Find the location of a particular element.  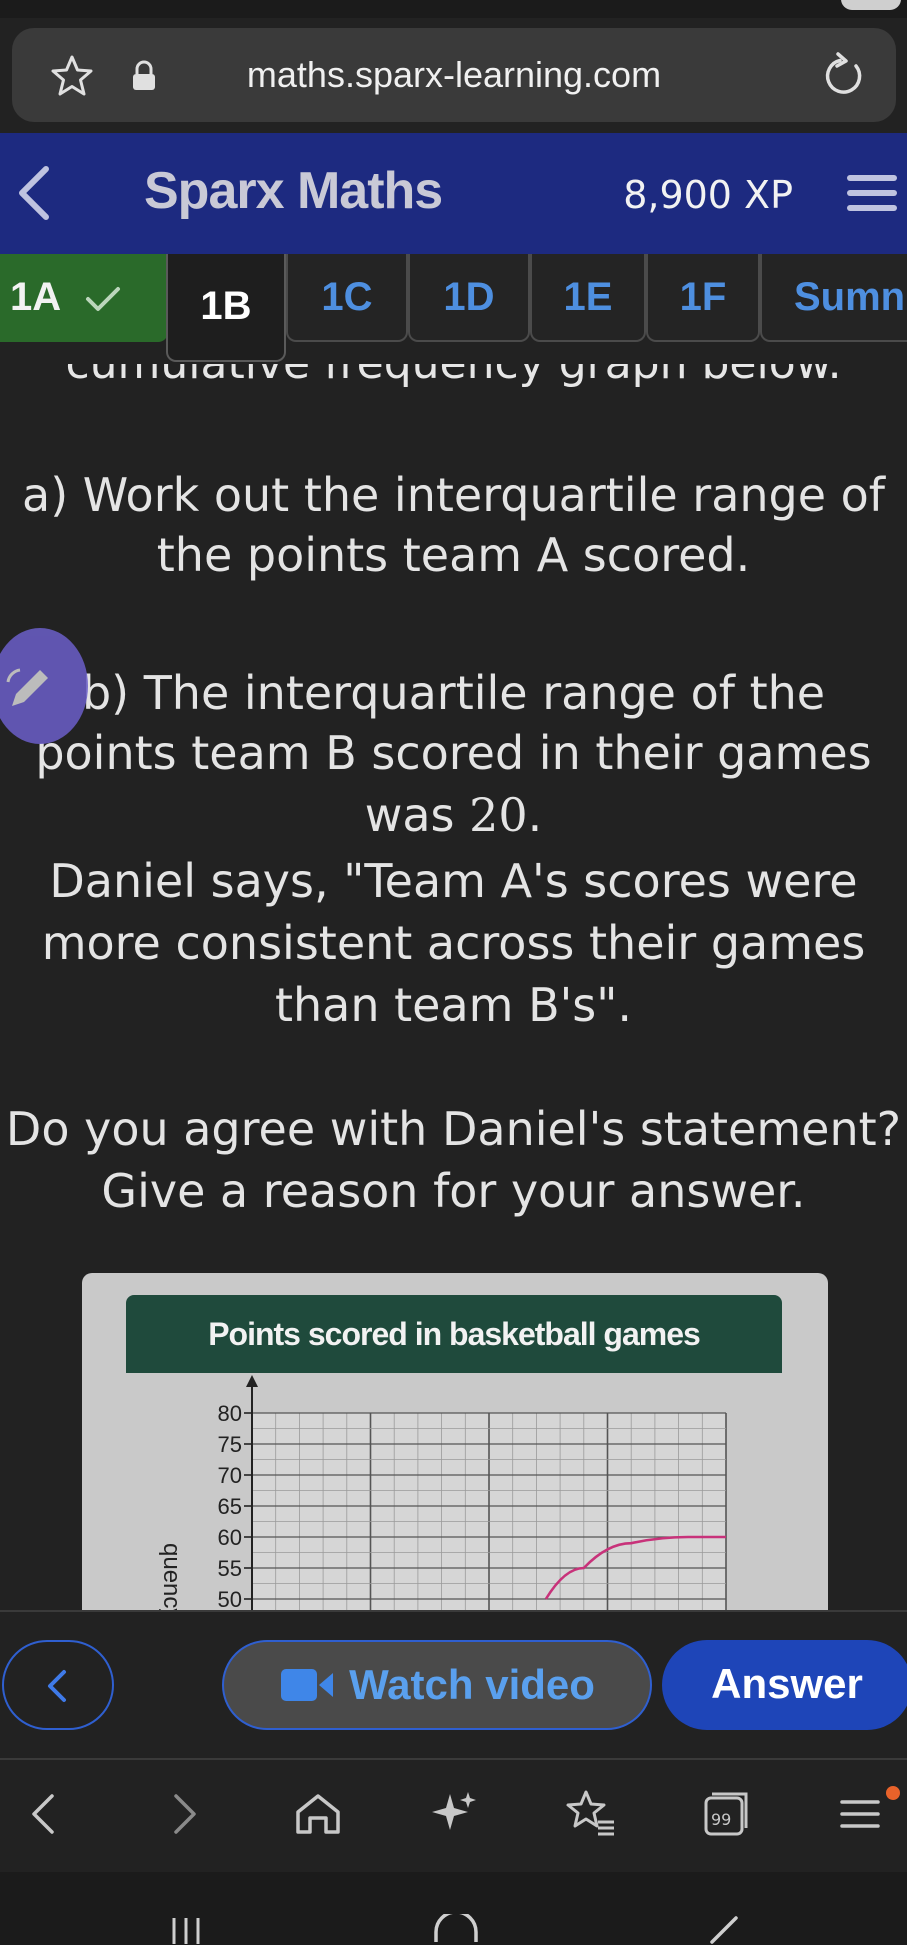

bookmarks-icon is located at coordinates (590, 1814).